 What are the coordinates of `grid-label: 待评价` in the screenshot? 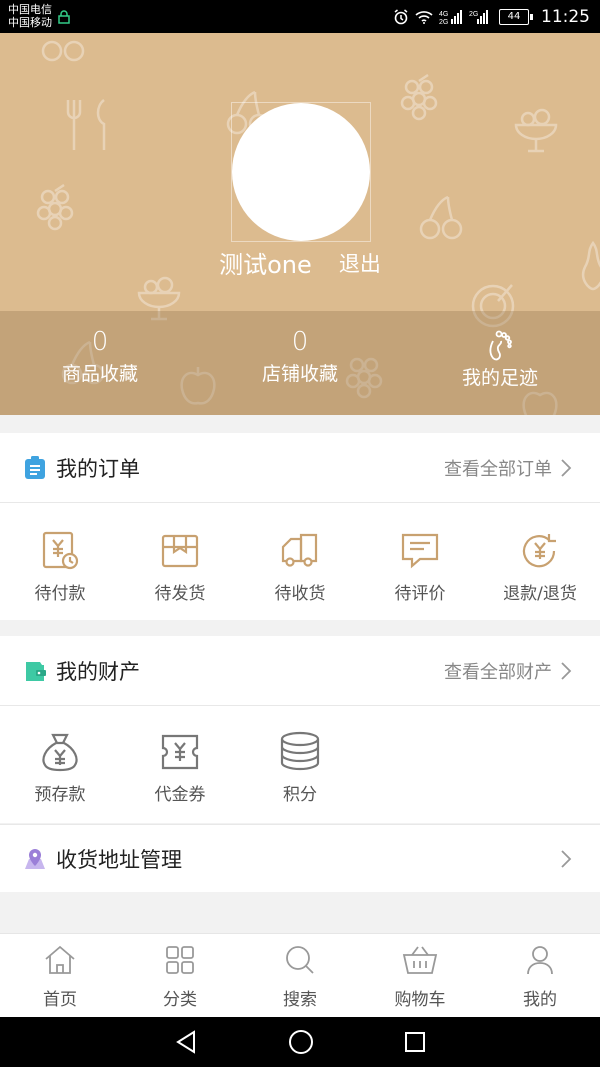 It's located at (420, 594).